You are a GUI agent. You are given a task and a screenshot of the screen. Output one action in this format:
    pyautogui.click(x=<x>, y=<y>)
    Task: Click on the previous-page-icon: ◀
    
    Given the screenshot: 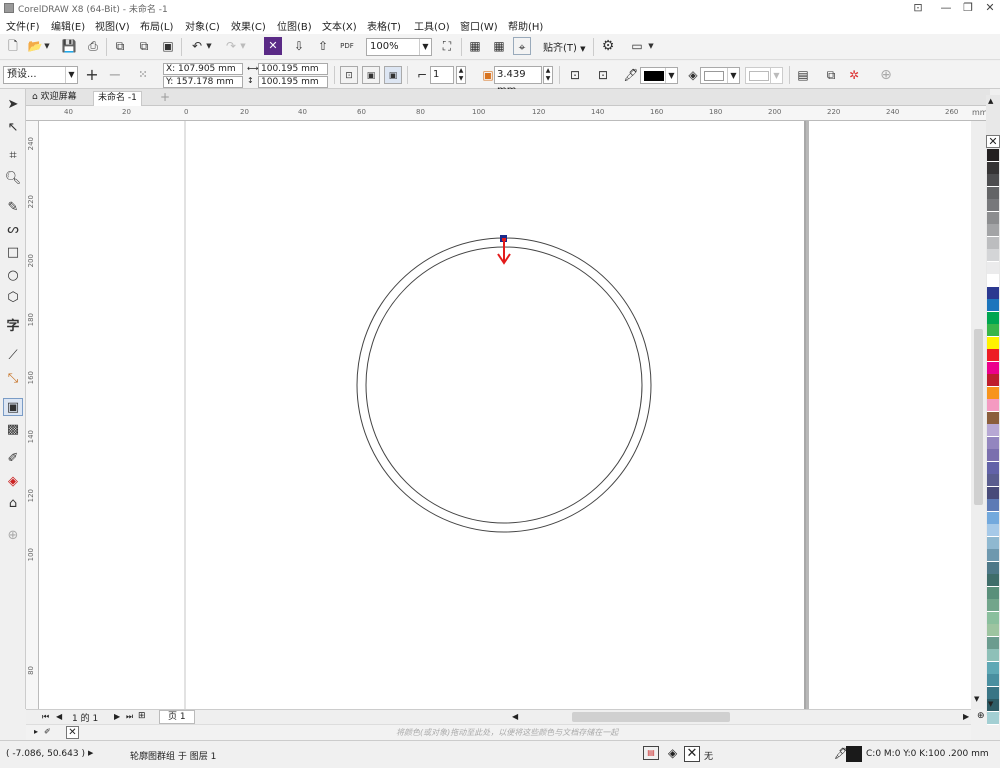 What is the action you would take?
    pyautogui.click(x=59, y=716)
    